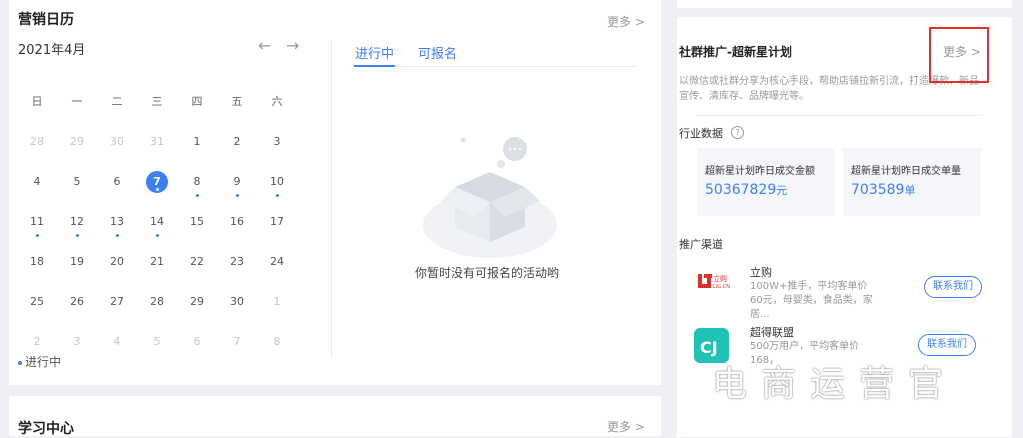 Image resolution: width=1023 pixels, height=438 pixels. What do you see at coordinates (77, 224) in the screenshot?
I see `calendar-day: 12` at bounding box center [77, 224].